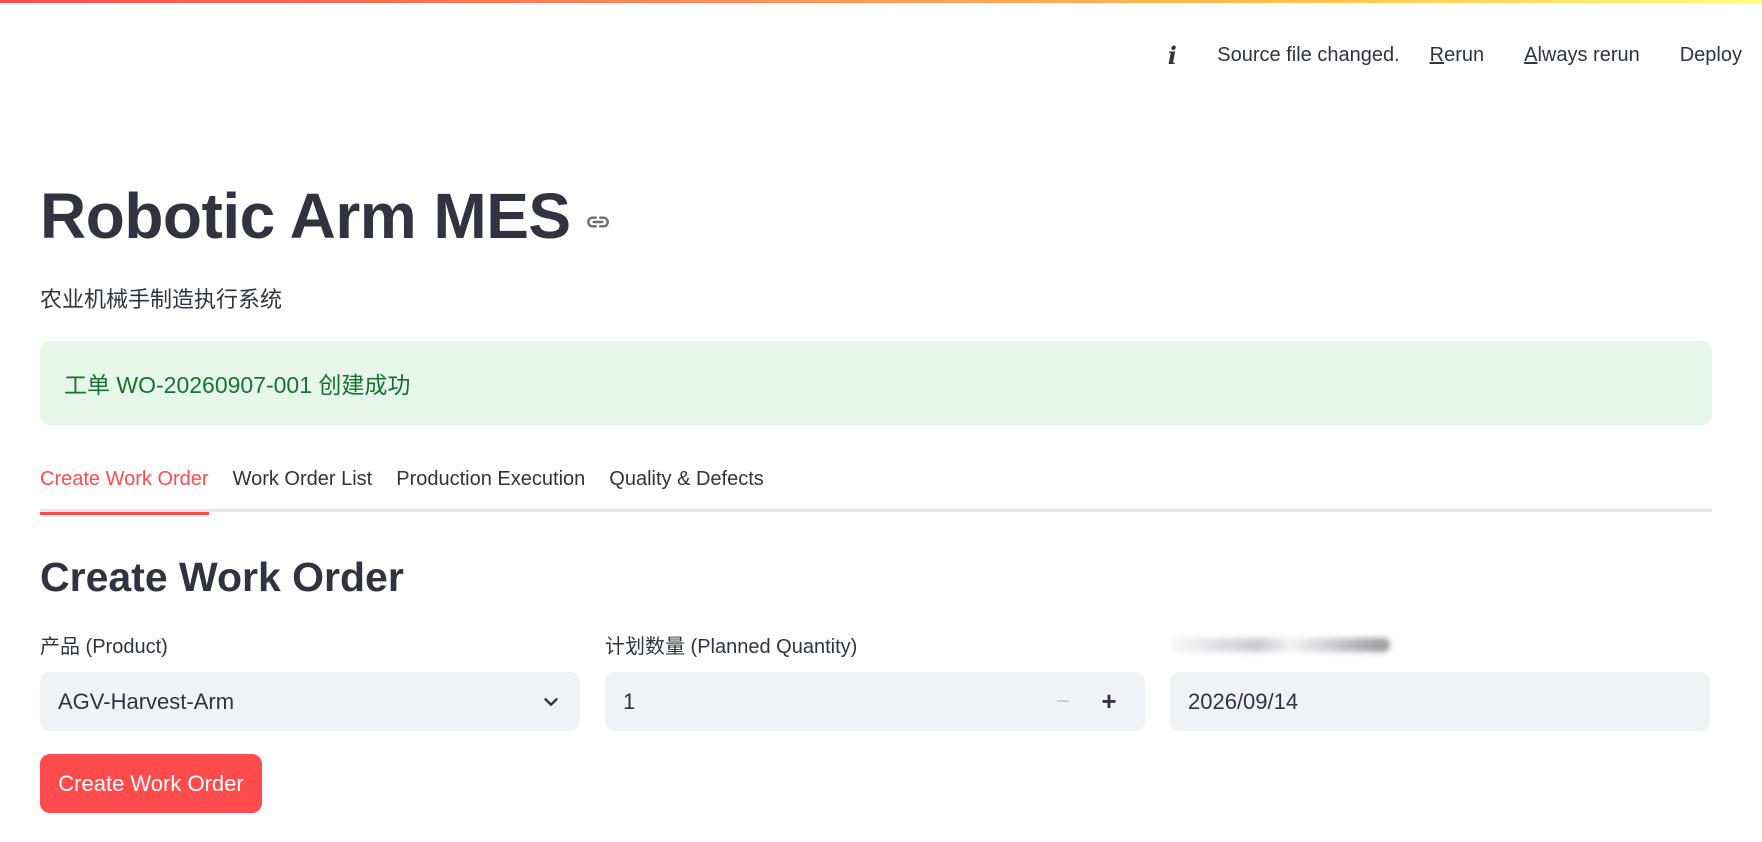 This screenshot has height=842, width=1762. What do you see at coordinates (1243, 701) in the screenshot?
I see `date-input-value: 2026/09/14` at bounding box center [1243, 701].